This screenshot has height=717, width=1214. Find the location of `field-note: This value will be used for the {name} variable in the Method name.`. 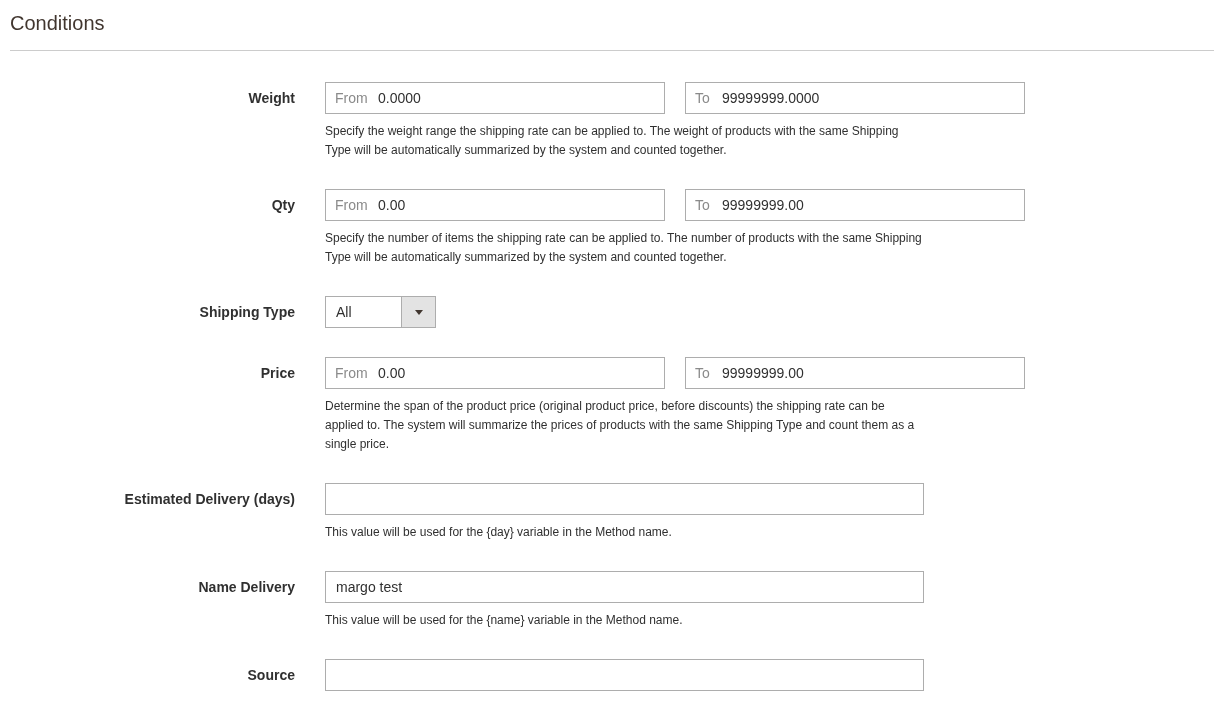

field-note: This value will be used for the {name} variable in the Method name. is located at coordinates (504, 620).